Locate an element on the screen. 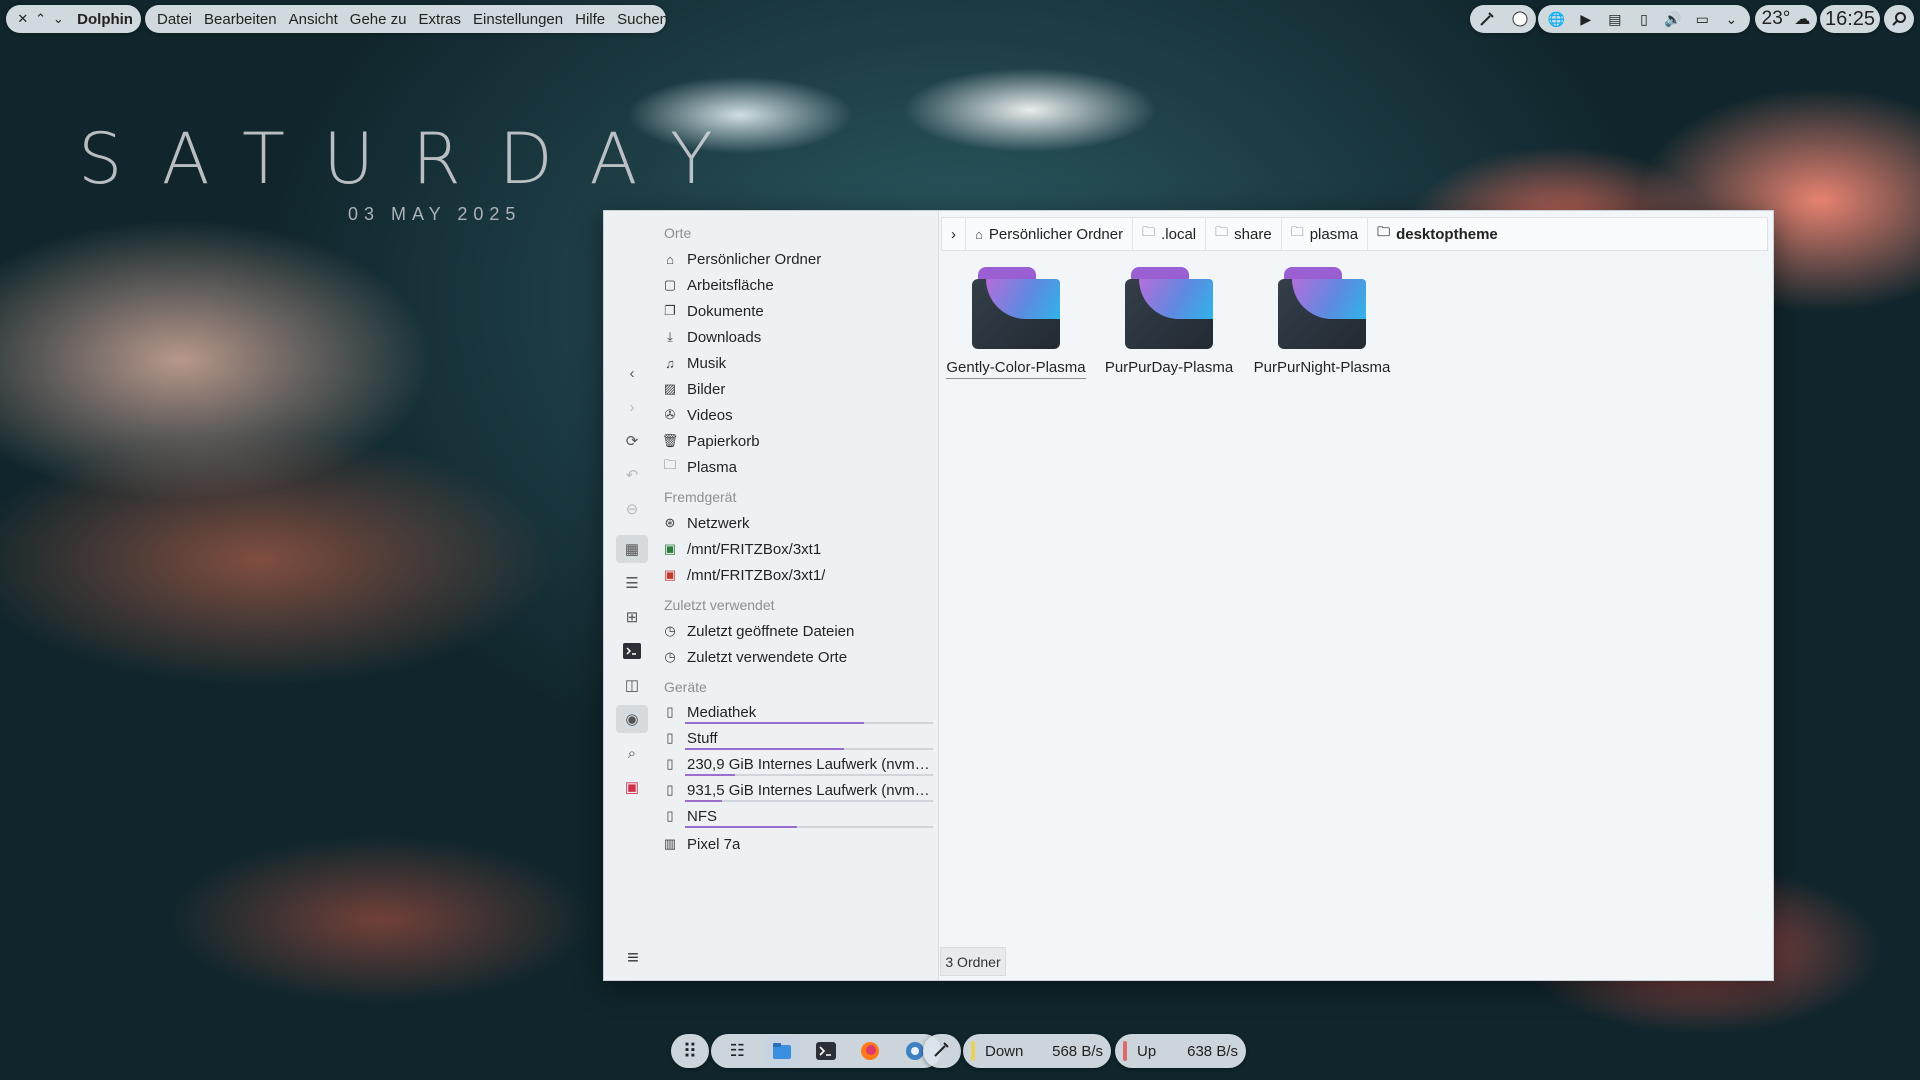 This screenshot has height=1080, width=1920. network-up-widget: Up 638 B/s is located at coordinates (1180, 1051).